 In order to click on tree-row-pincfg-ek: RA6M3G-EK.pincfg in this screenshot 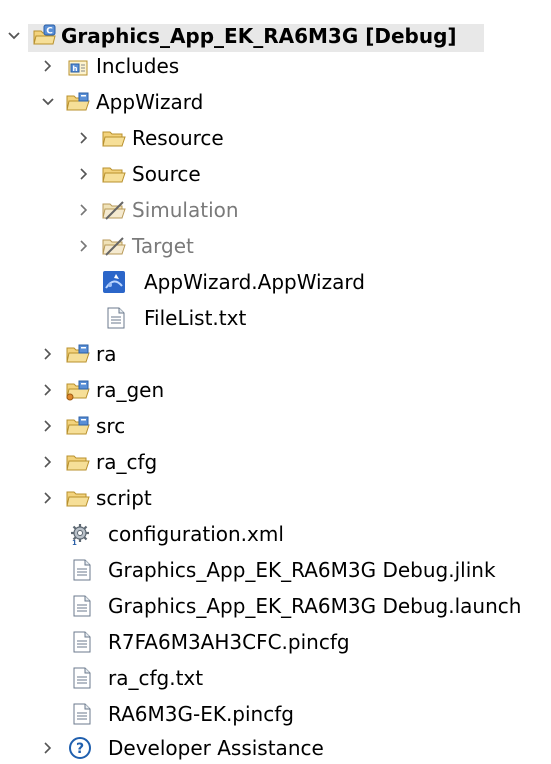, I will do `click(200, 714)`.